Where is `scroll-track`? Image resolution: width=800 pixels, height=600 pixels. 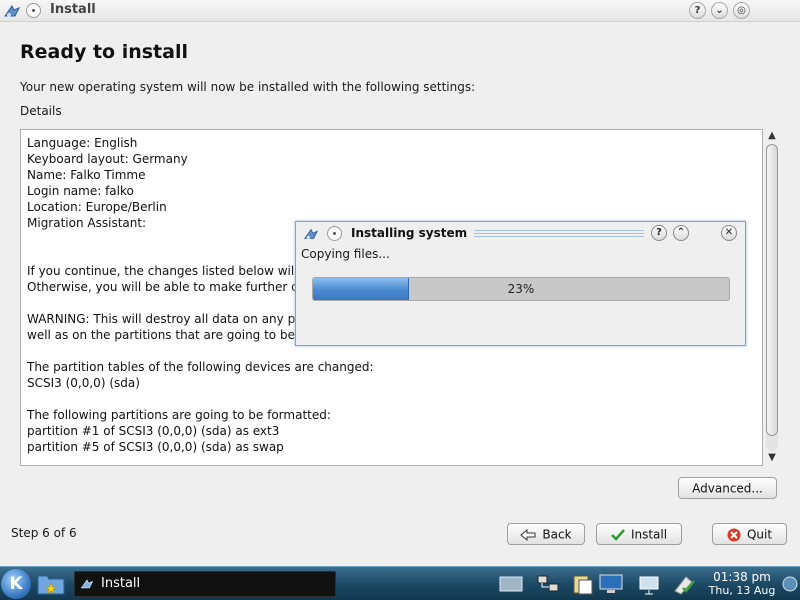
scroll-track is located at coordinates (772, 297).